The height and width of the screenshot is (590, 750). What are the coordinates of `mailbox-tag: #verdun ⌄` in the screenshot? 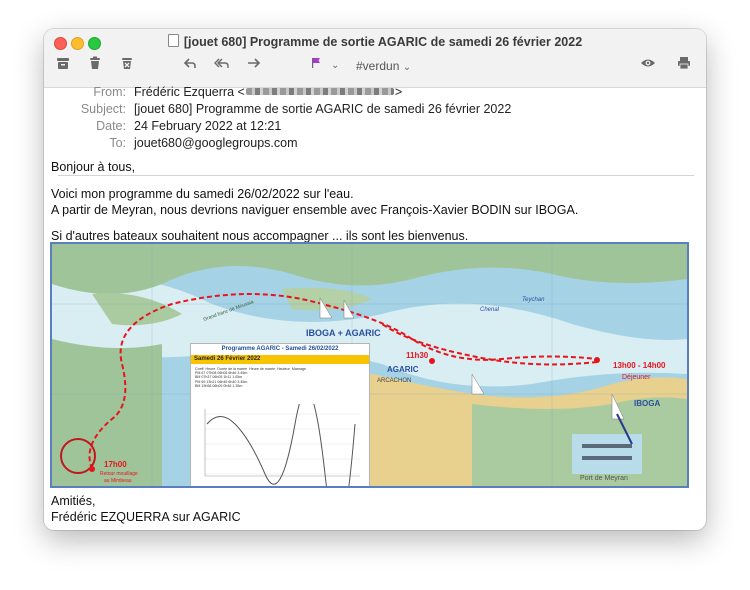 It's located at (383, 67).